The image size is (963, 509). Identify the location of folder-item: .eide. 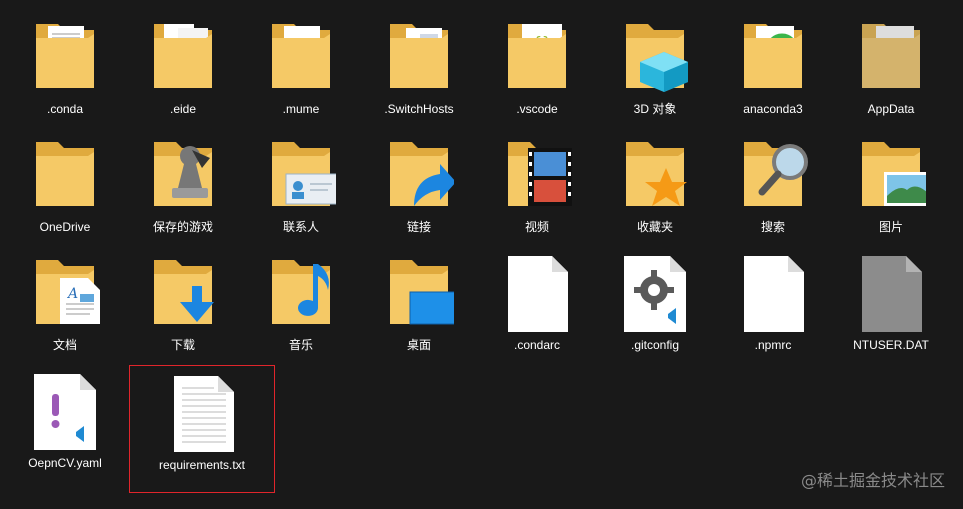
(183, 62).